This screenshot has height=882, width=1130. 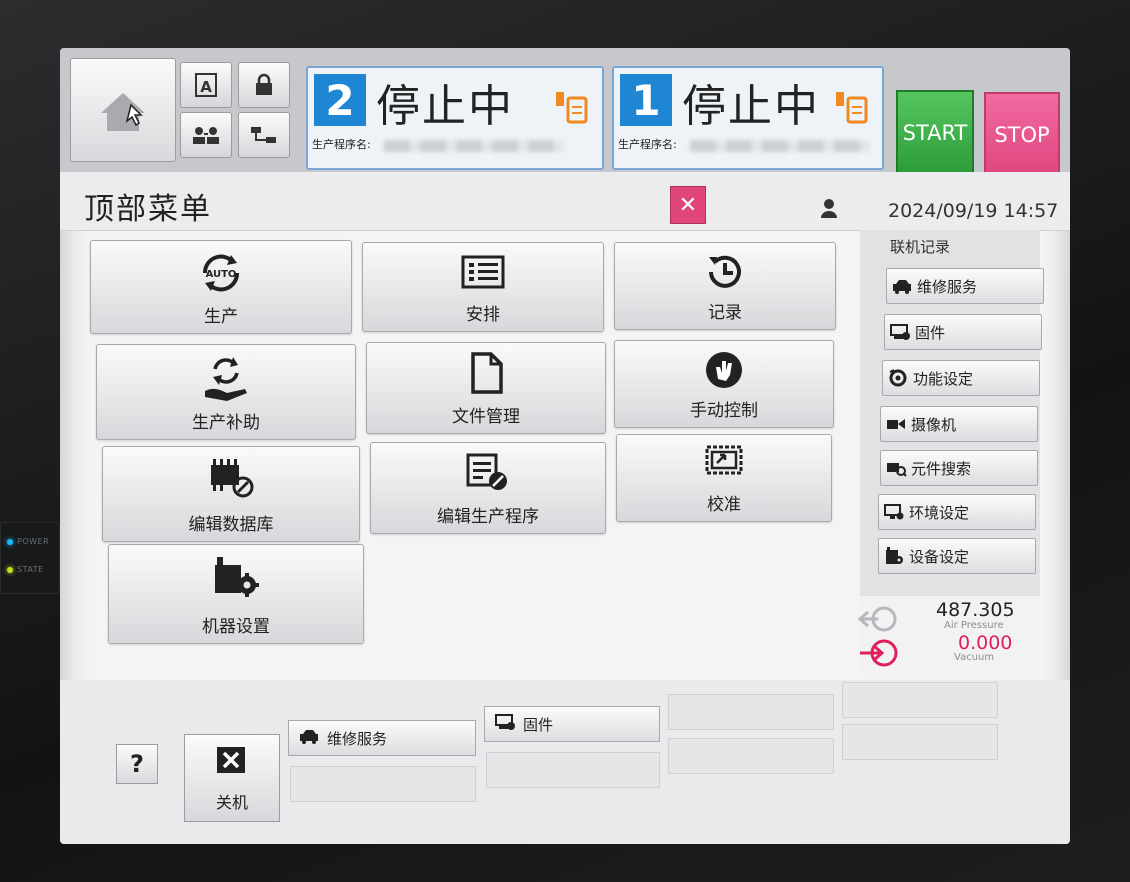 I want to click on machine-gear-icon, so click(x=237, y=577).